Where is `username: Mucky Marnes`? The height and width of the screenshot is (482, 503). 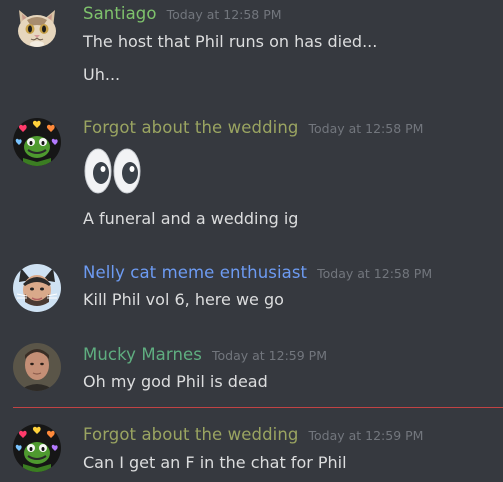 username: Mucky Marnes is located at coordinates (142, 354).